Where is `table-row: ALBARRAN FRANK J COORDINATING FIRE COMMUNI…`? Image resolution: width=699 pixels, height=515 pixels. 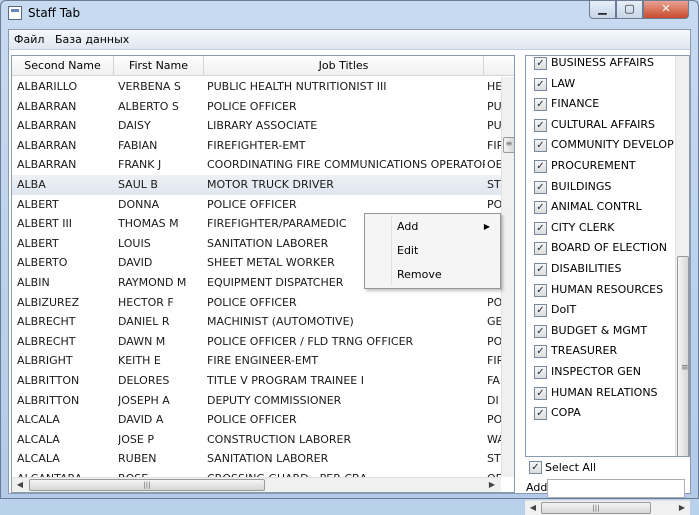 table-row: ALBARRAN FRANK J COORDINATING FIRE COMMUNI… is located at coordinates (257, 165).